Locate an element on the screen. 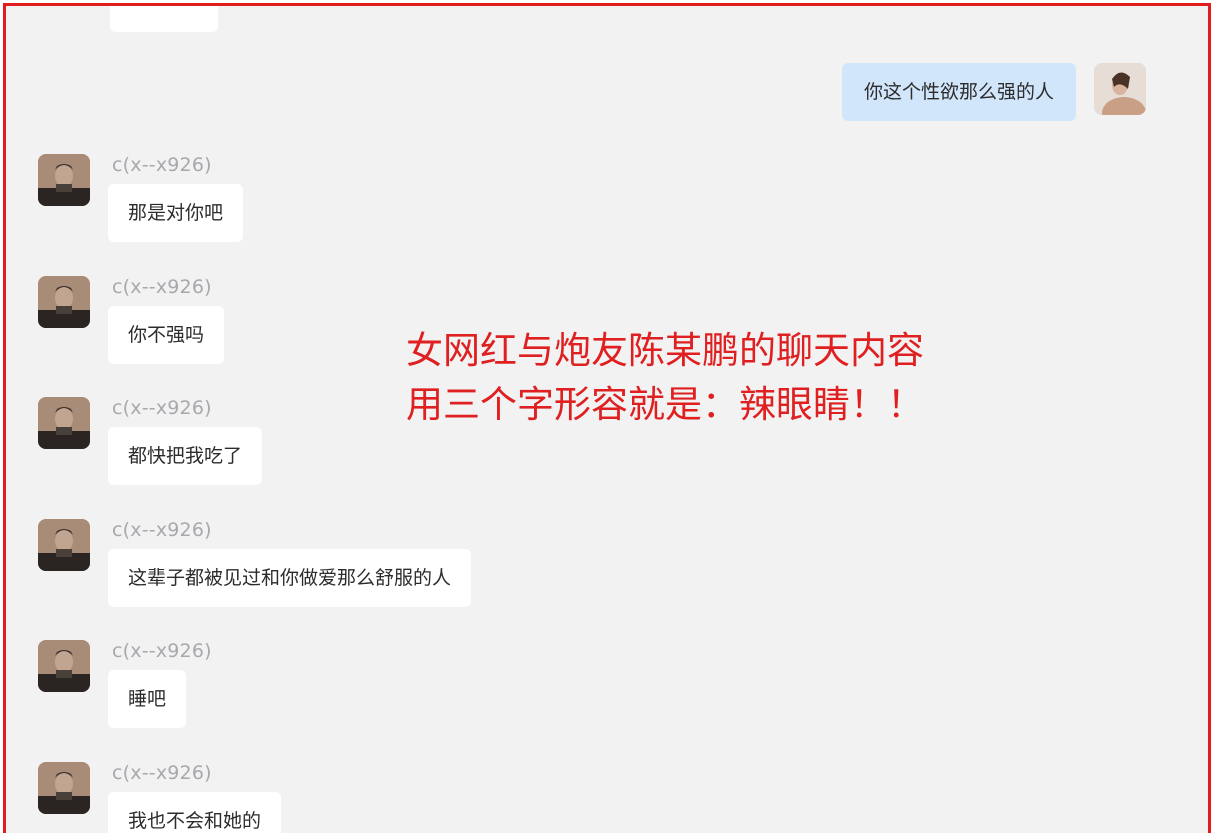 The width and height of the screenshot is (1218, 833). incoming-message-bubble: 这辈子都被见过和你做爱那么舒服的人 is located at coordinates (290, 578).